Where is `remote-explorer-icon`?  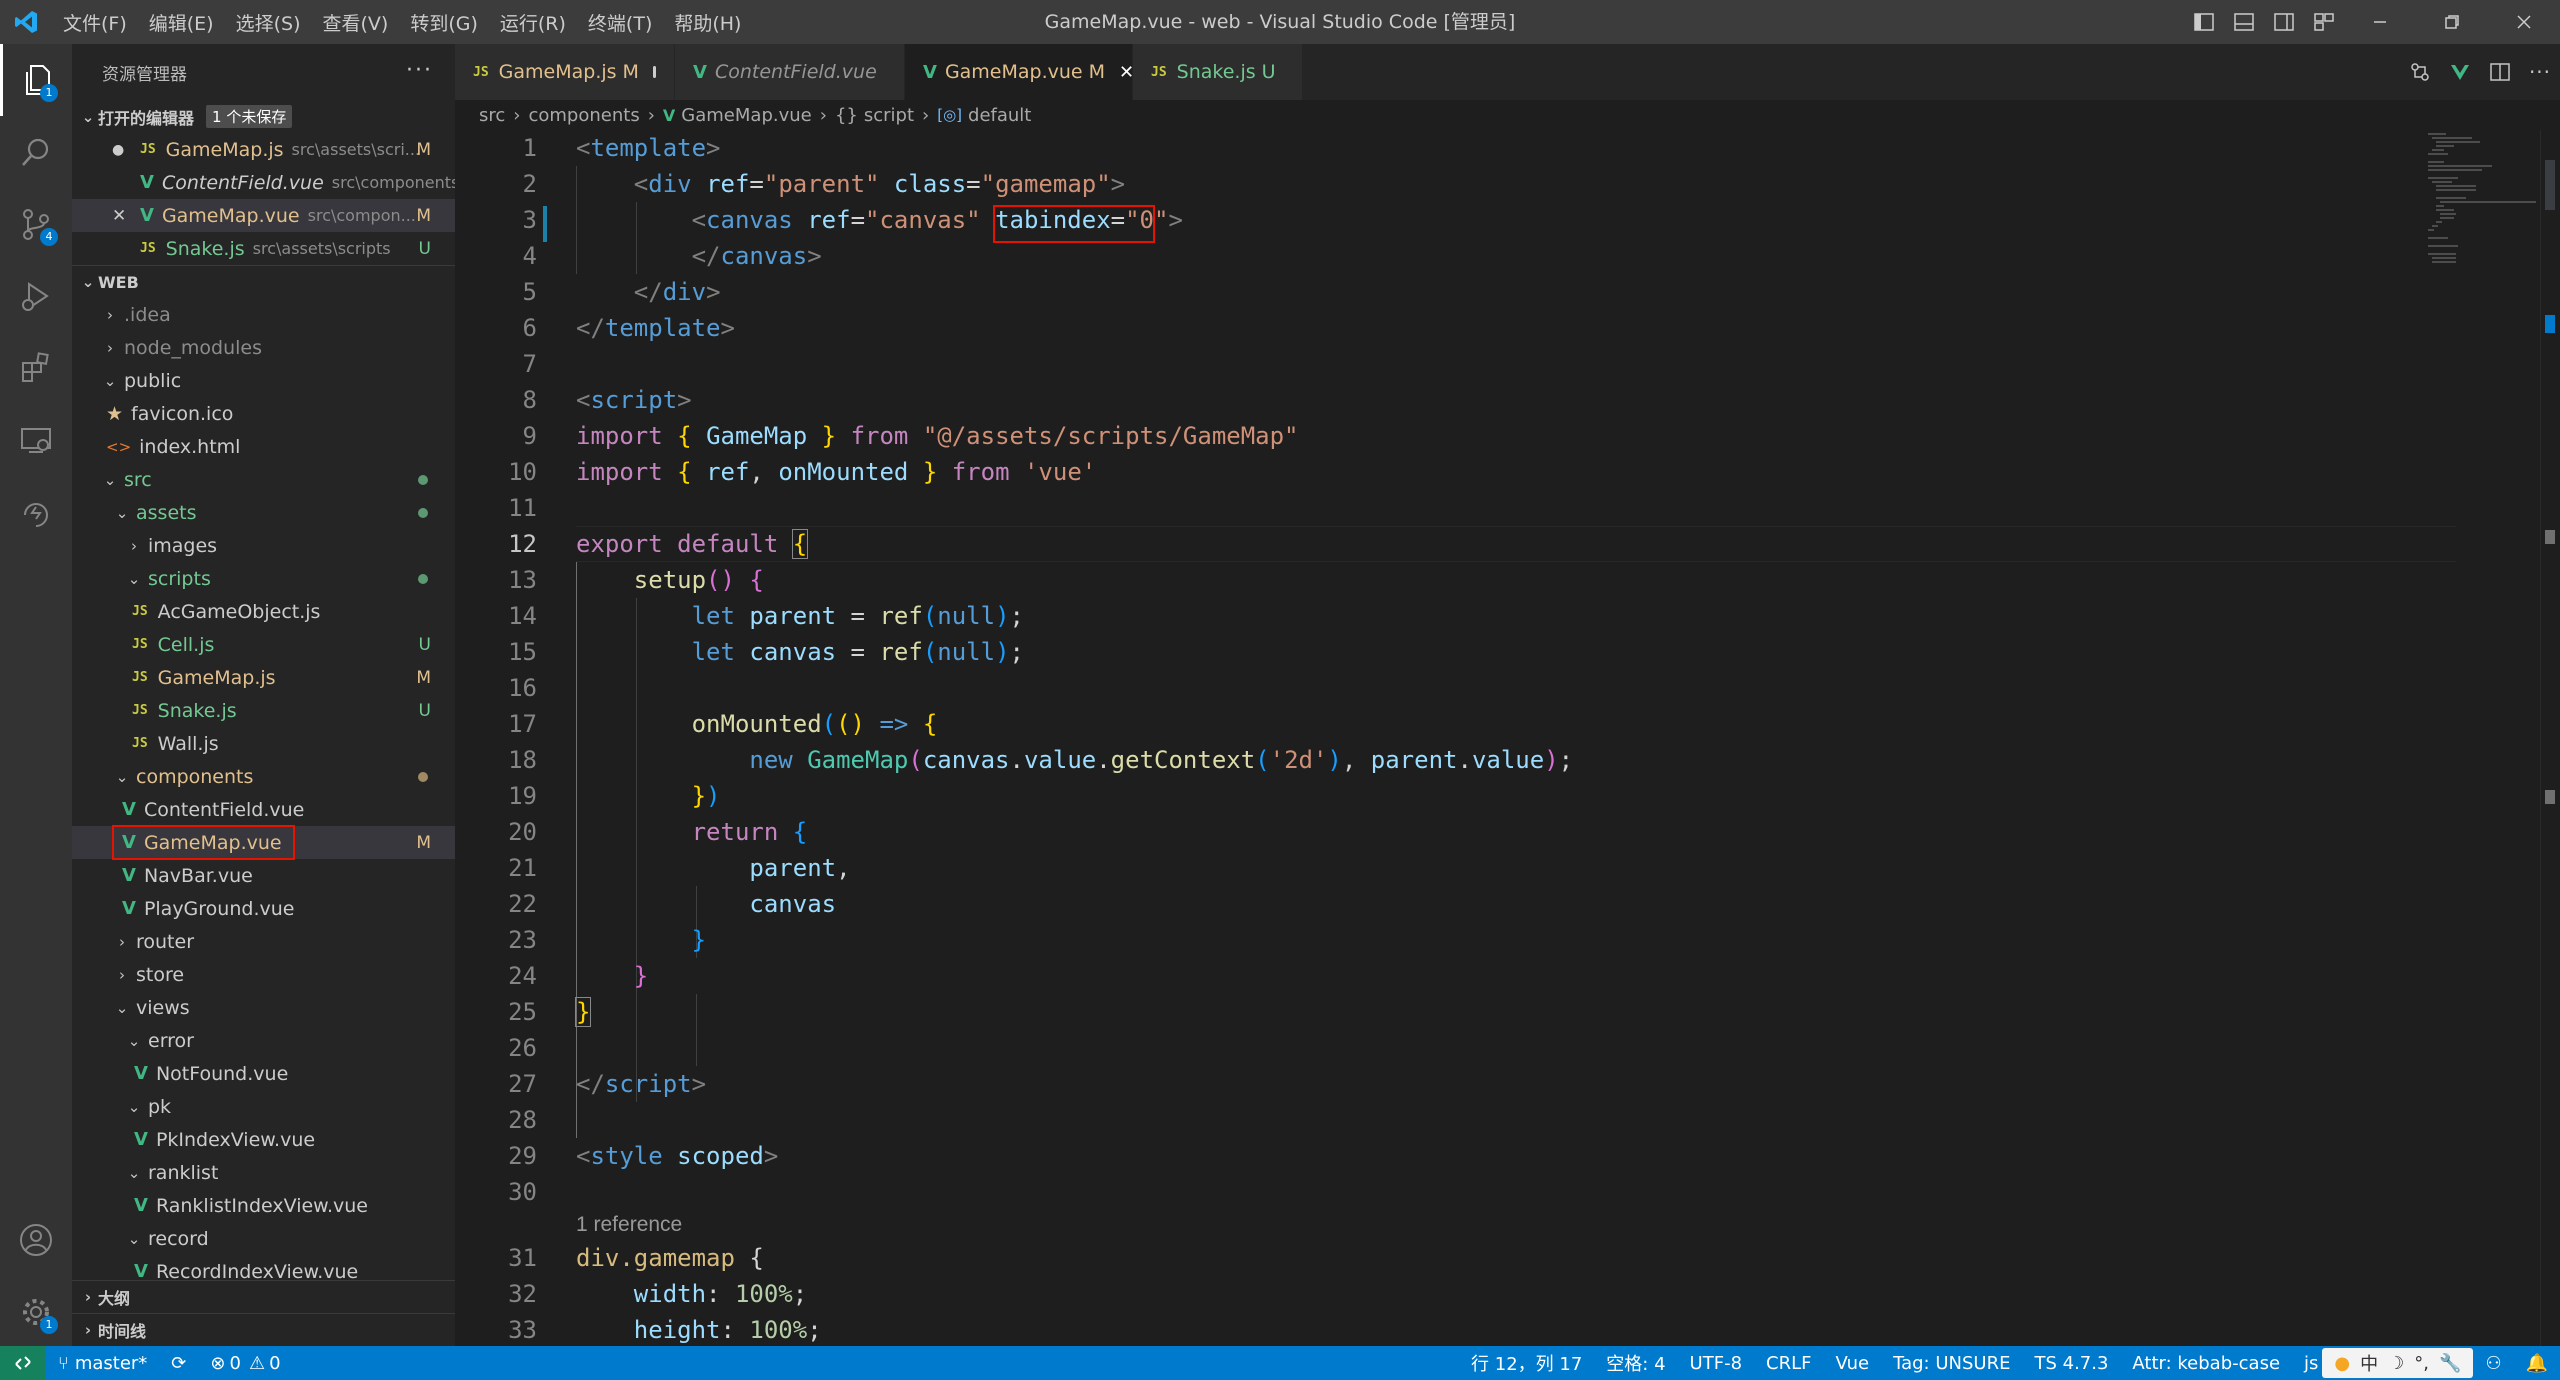 remote-explorer-icon is located at coordinates (36, 440).